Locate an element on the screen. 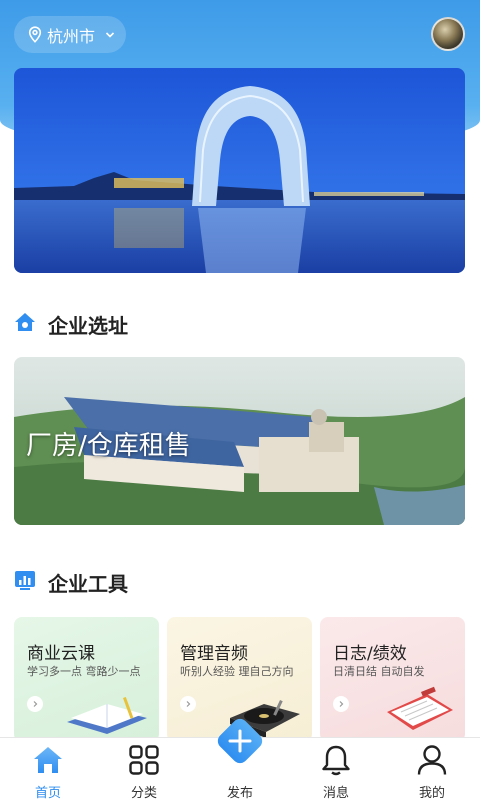  tab-profile: 我的 is located at coordinates (432, 769).